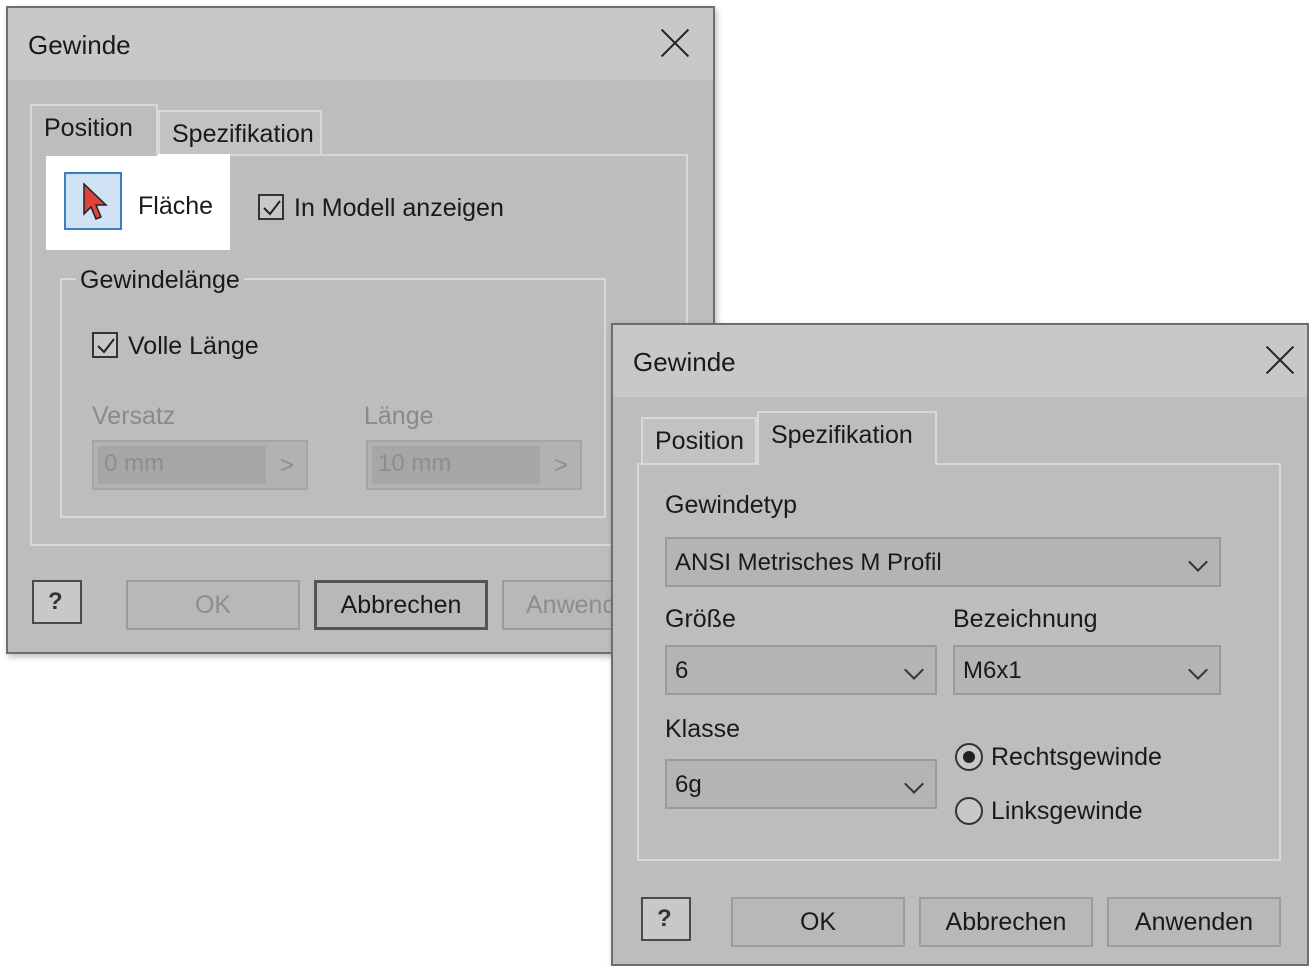 This screenshot has width=1309, height=966. What do you see at coordinates (969, 757) in the screenshot?
I see `right-hand-radio` at bounding box center [969, 757].